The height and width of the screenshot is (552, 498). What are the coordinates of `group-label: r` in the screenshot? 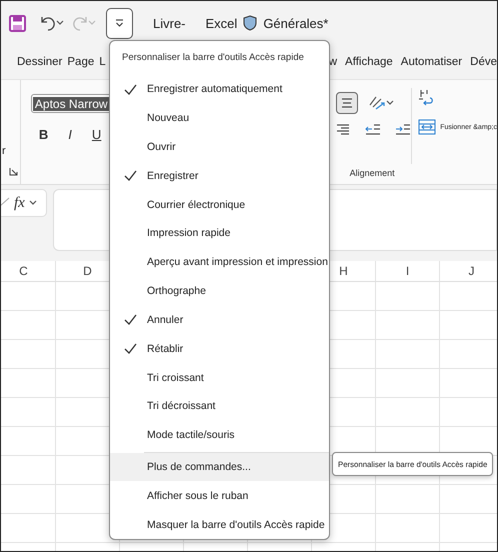 It's located at (4, 151).